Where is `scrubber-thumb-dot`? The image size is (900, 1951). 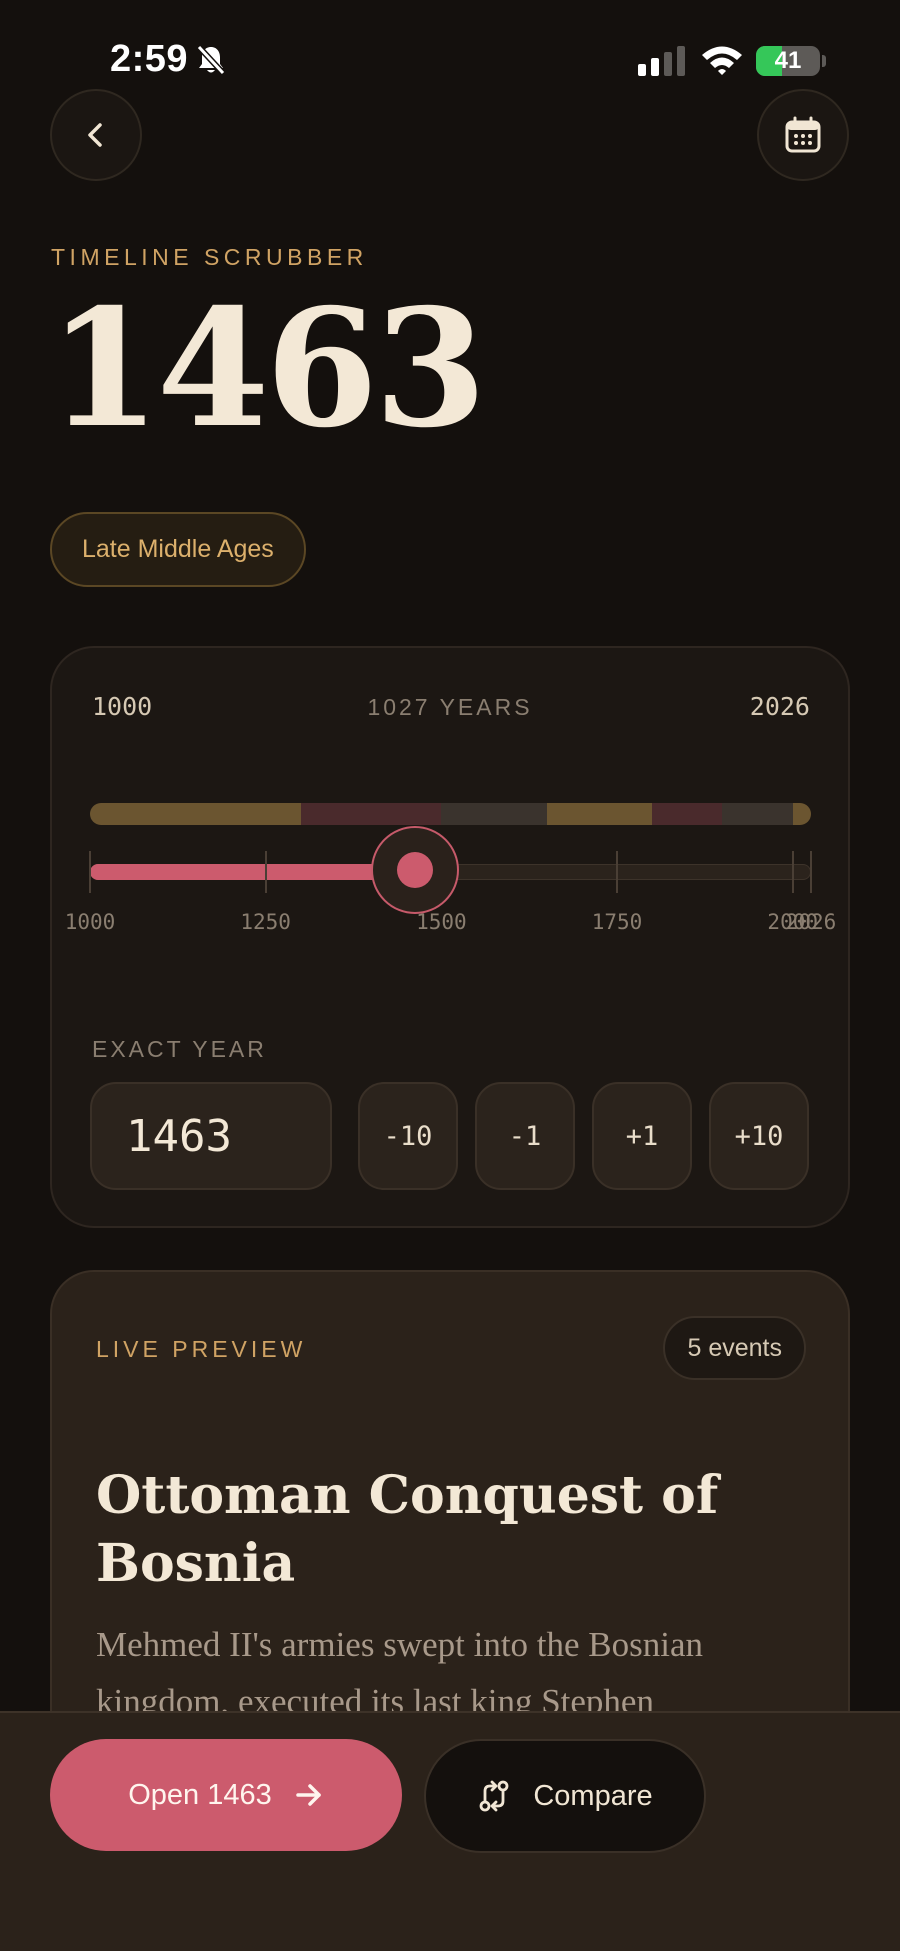 scrubber-thumb-dot is located at coordinates (415, 870).